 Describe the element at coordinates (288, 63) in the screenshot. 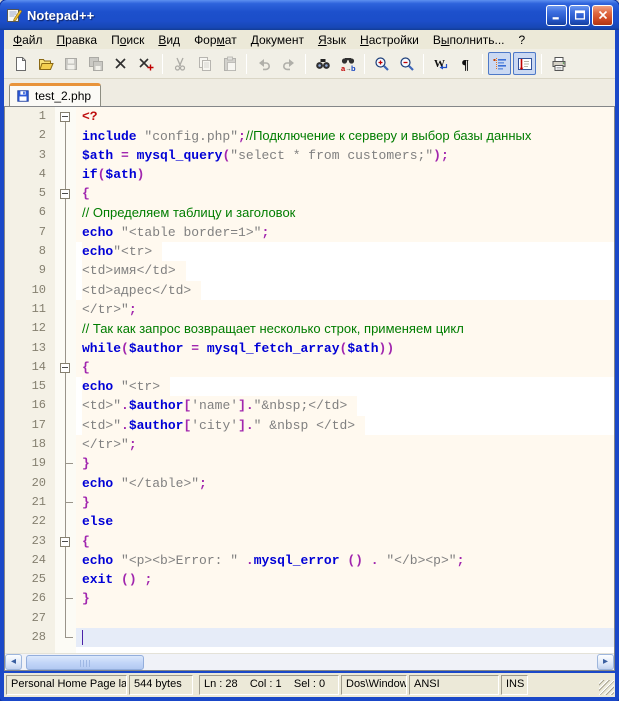

I see `redo-button` at that location.